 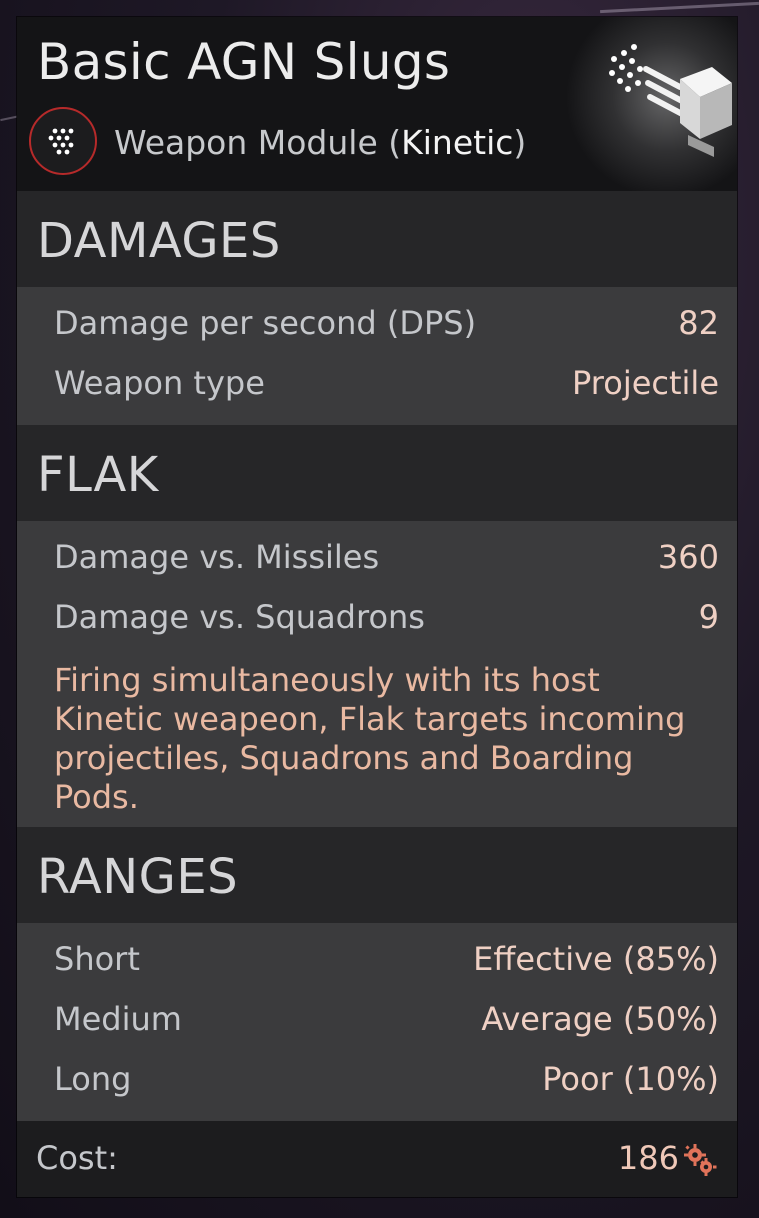 I want to click on range-value: Effective (85%), so click(x=596, y=959).